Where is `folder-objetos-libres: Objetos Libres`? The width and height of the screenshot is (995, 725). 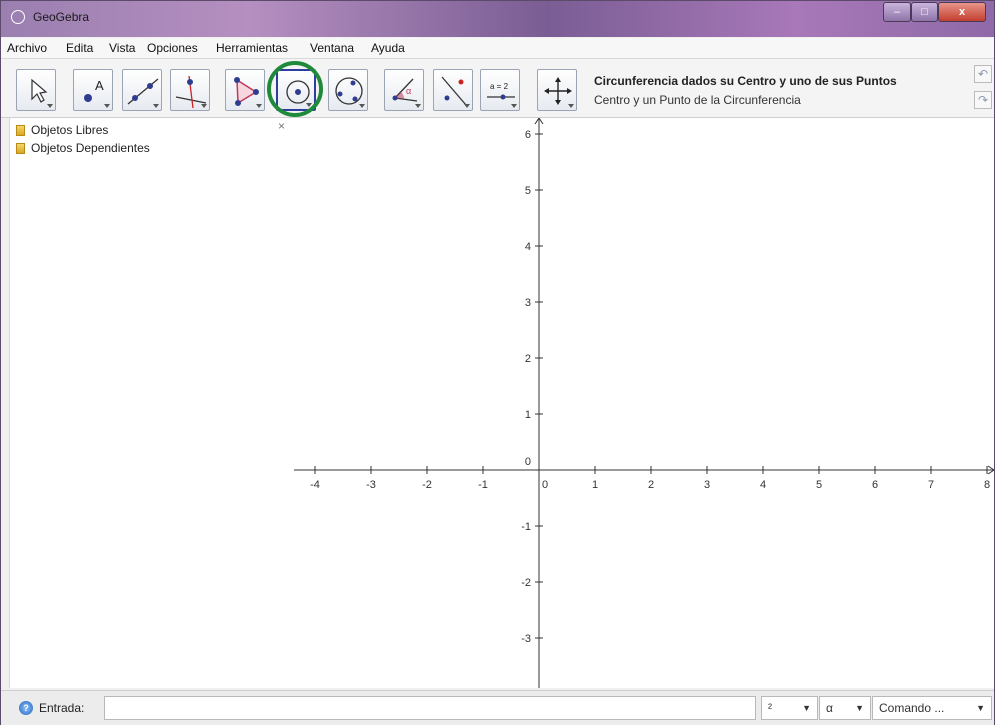
folder-objetos-libres: Objetos Libres is located at coordinates (62, 130).